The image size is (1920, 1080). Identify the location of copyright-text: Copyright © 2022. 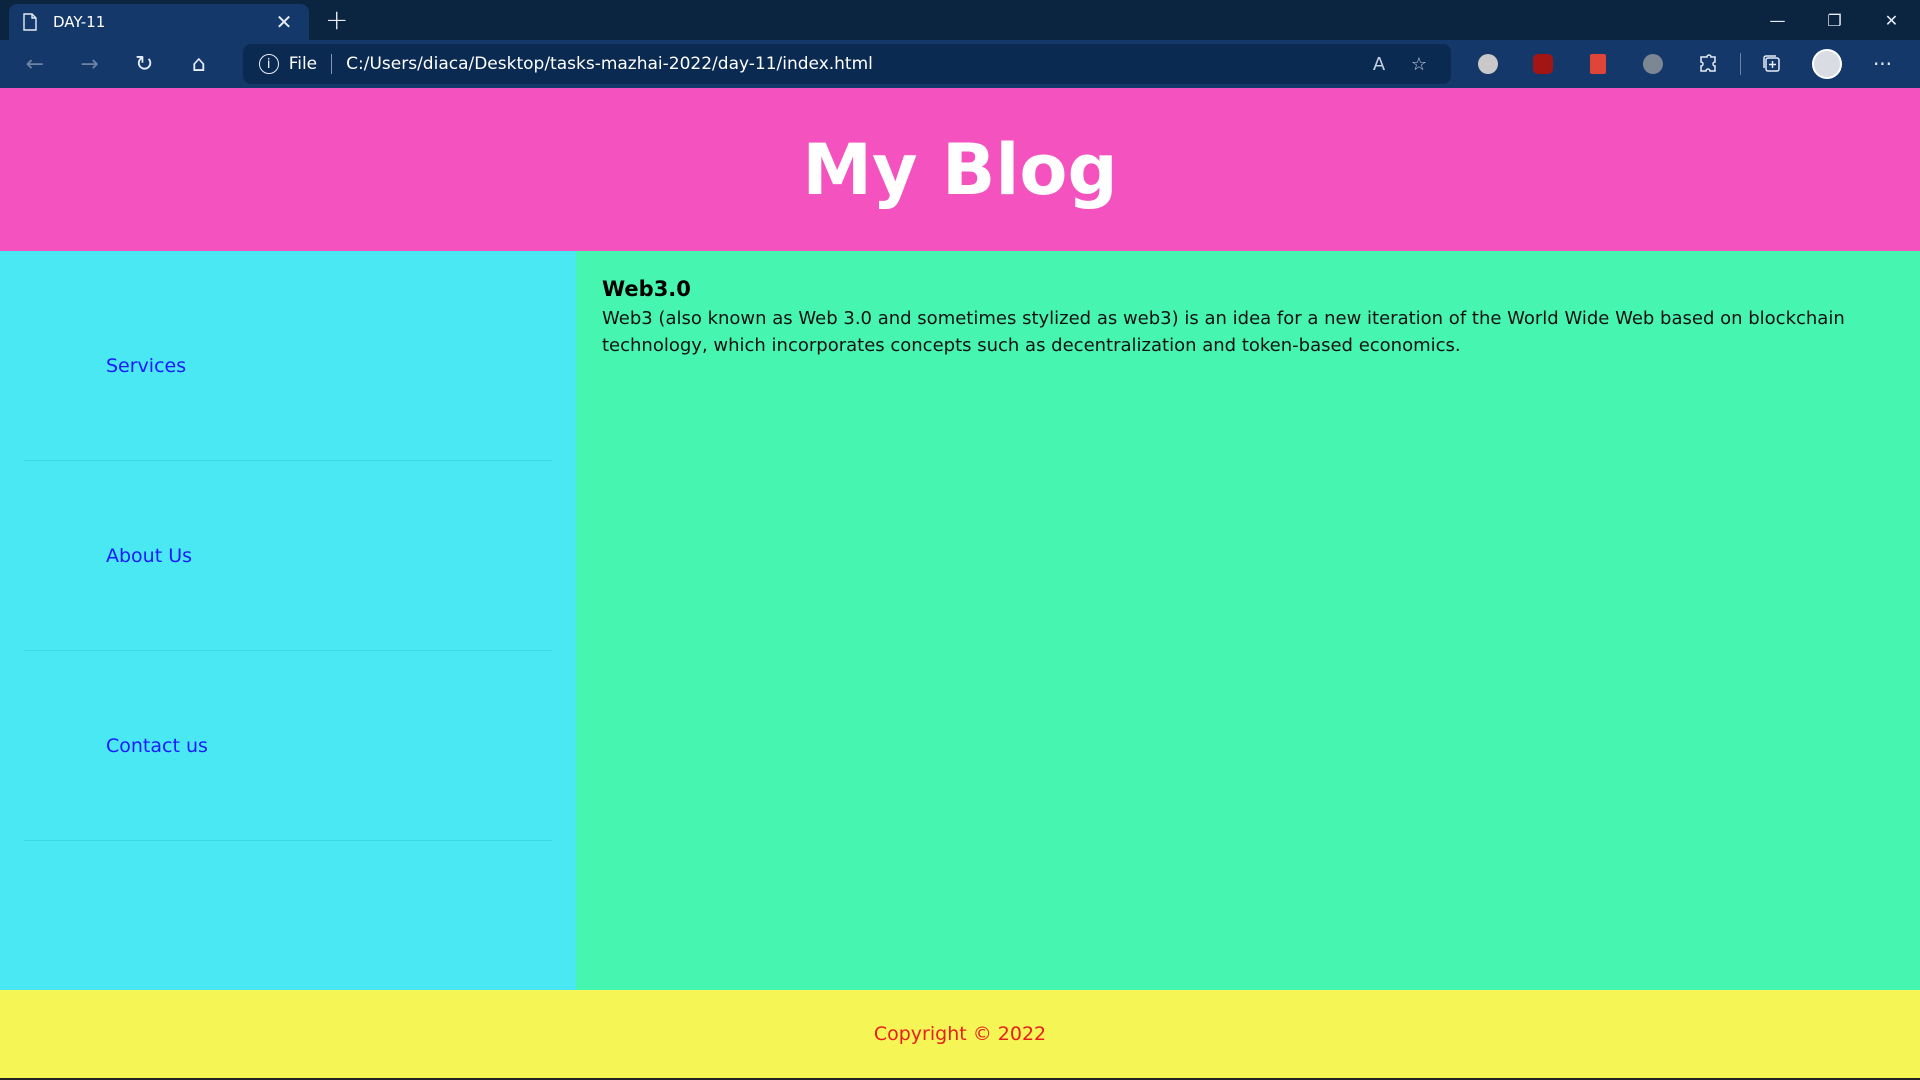
(960, 1034).